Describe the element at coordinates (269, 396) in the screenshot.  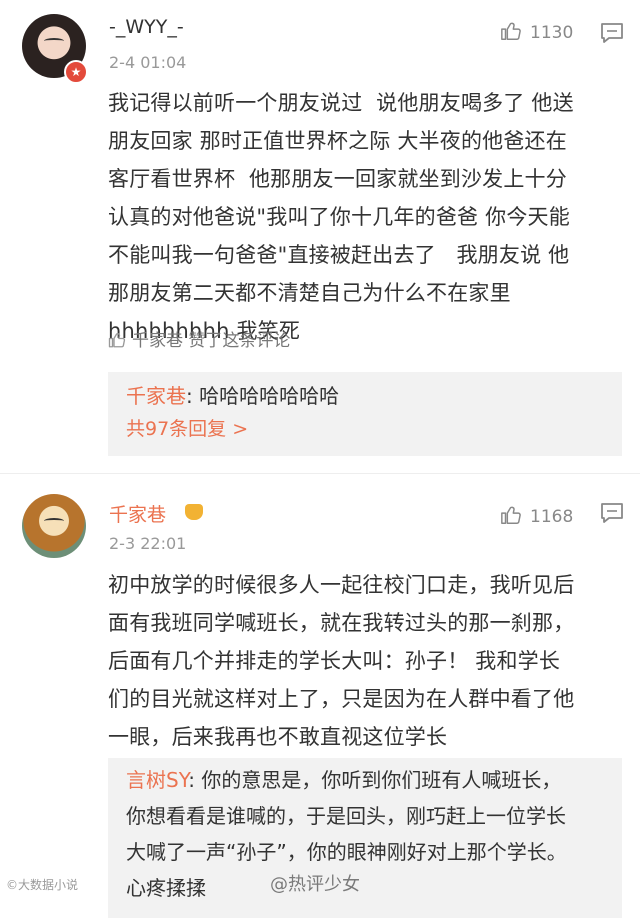
I see `reply-content: 哈哈哈哈哈哈哈` at that location.